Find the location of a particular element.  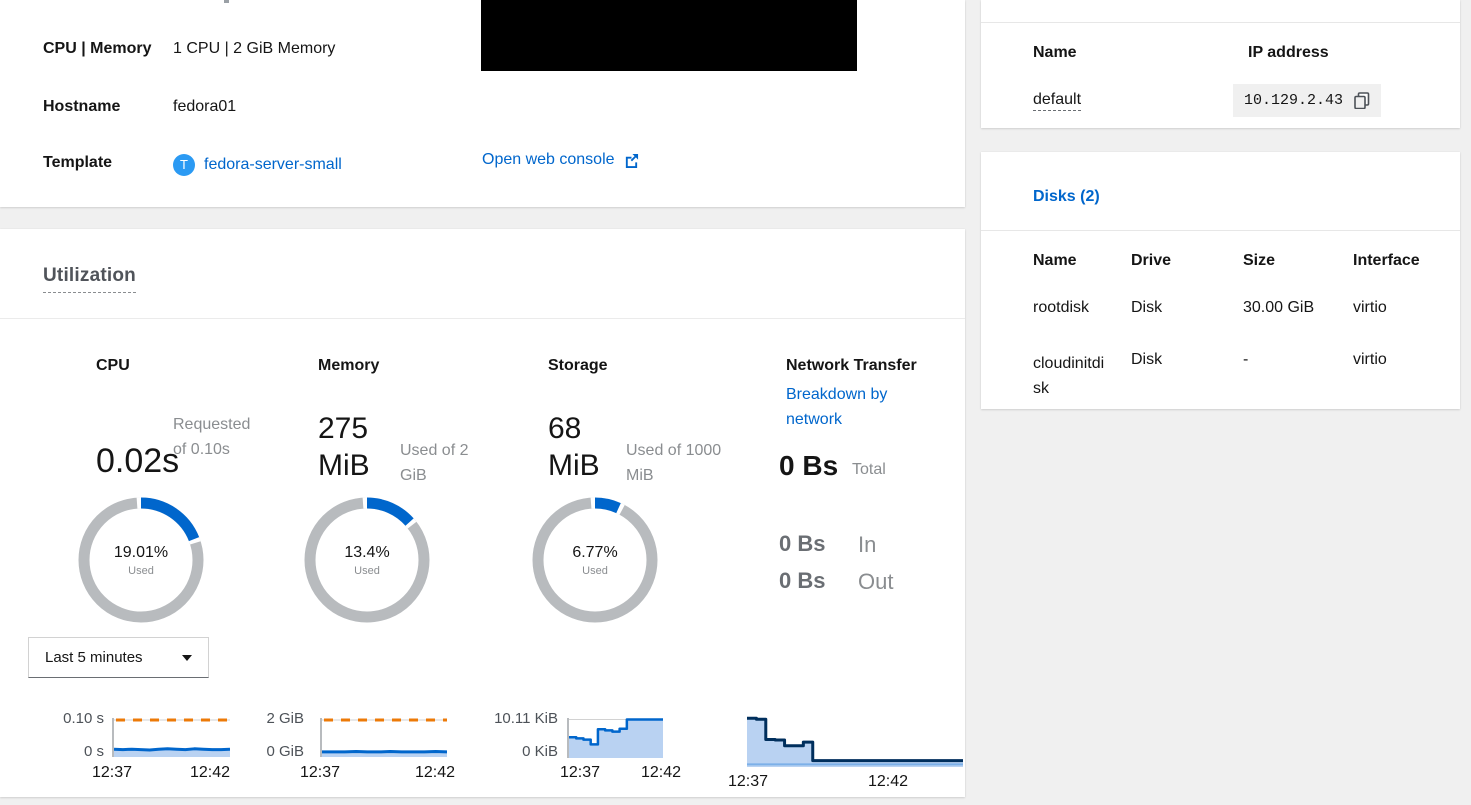

storage-used-value: 68 MiB is located at coordinates (574, 447).